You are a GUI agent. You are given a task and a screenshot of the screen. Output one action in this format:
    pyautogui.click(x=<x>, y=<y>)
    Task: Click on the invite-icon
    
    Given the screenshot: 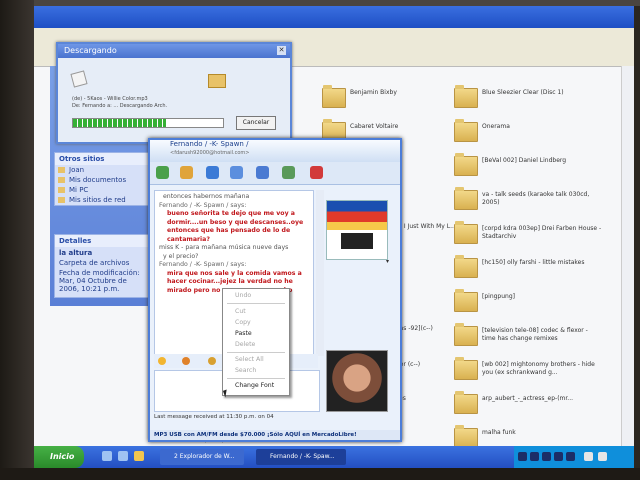 What is the action you would take?
    pyautogui.click(x=162, y=172)
    